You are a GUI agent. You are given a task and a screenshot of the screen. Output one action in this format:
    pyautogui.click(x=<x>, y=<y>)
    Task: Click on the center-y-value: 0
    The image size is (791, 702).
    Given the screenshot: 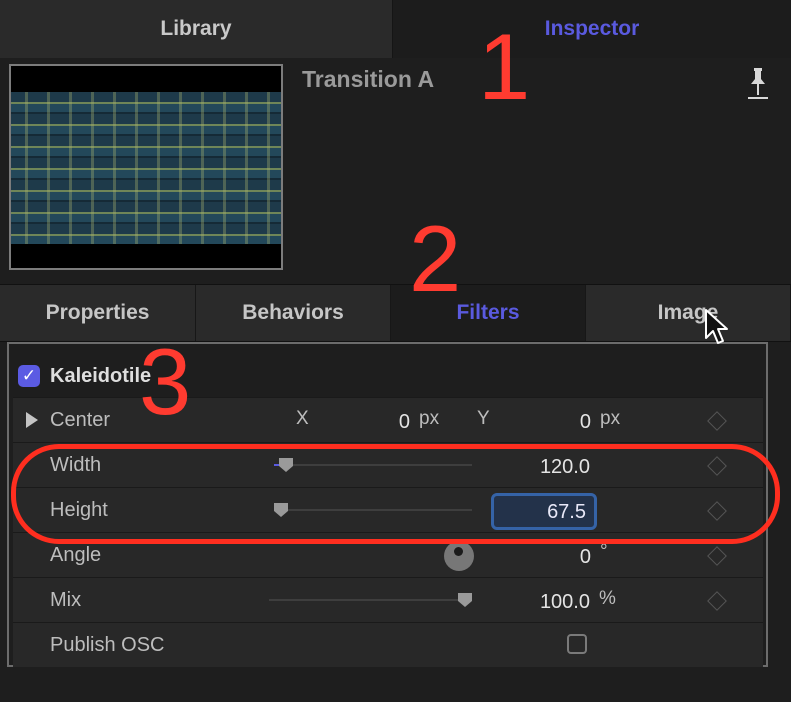 What is the action you would take?
    pyautogui.click(x=557, y=422)
    